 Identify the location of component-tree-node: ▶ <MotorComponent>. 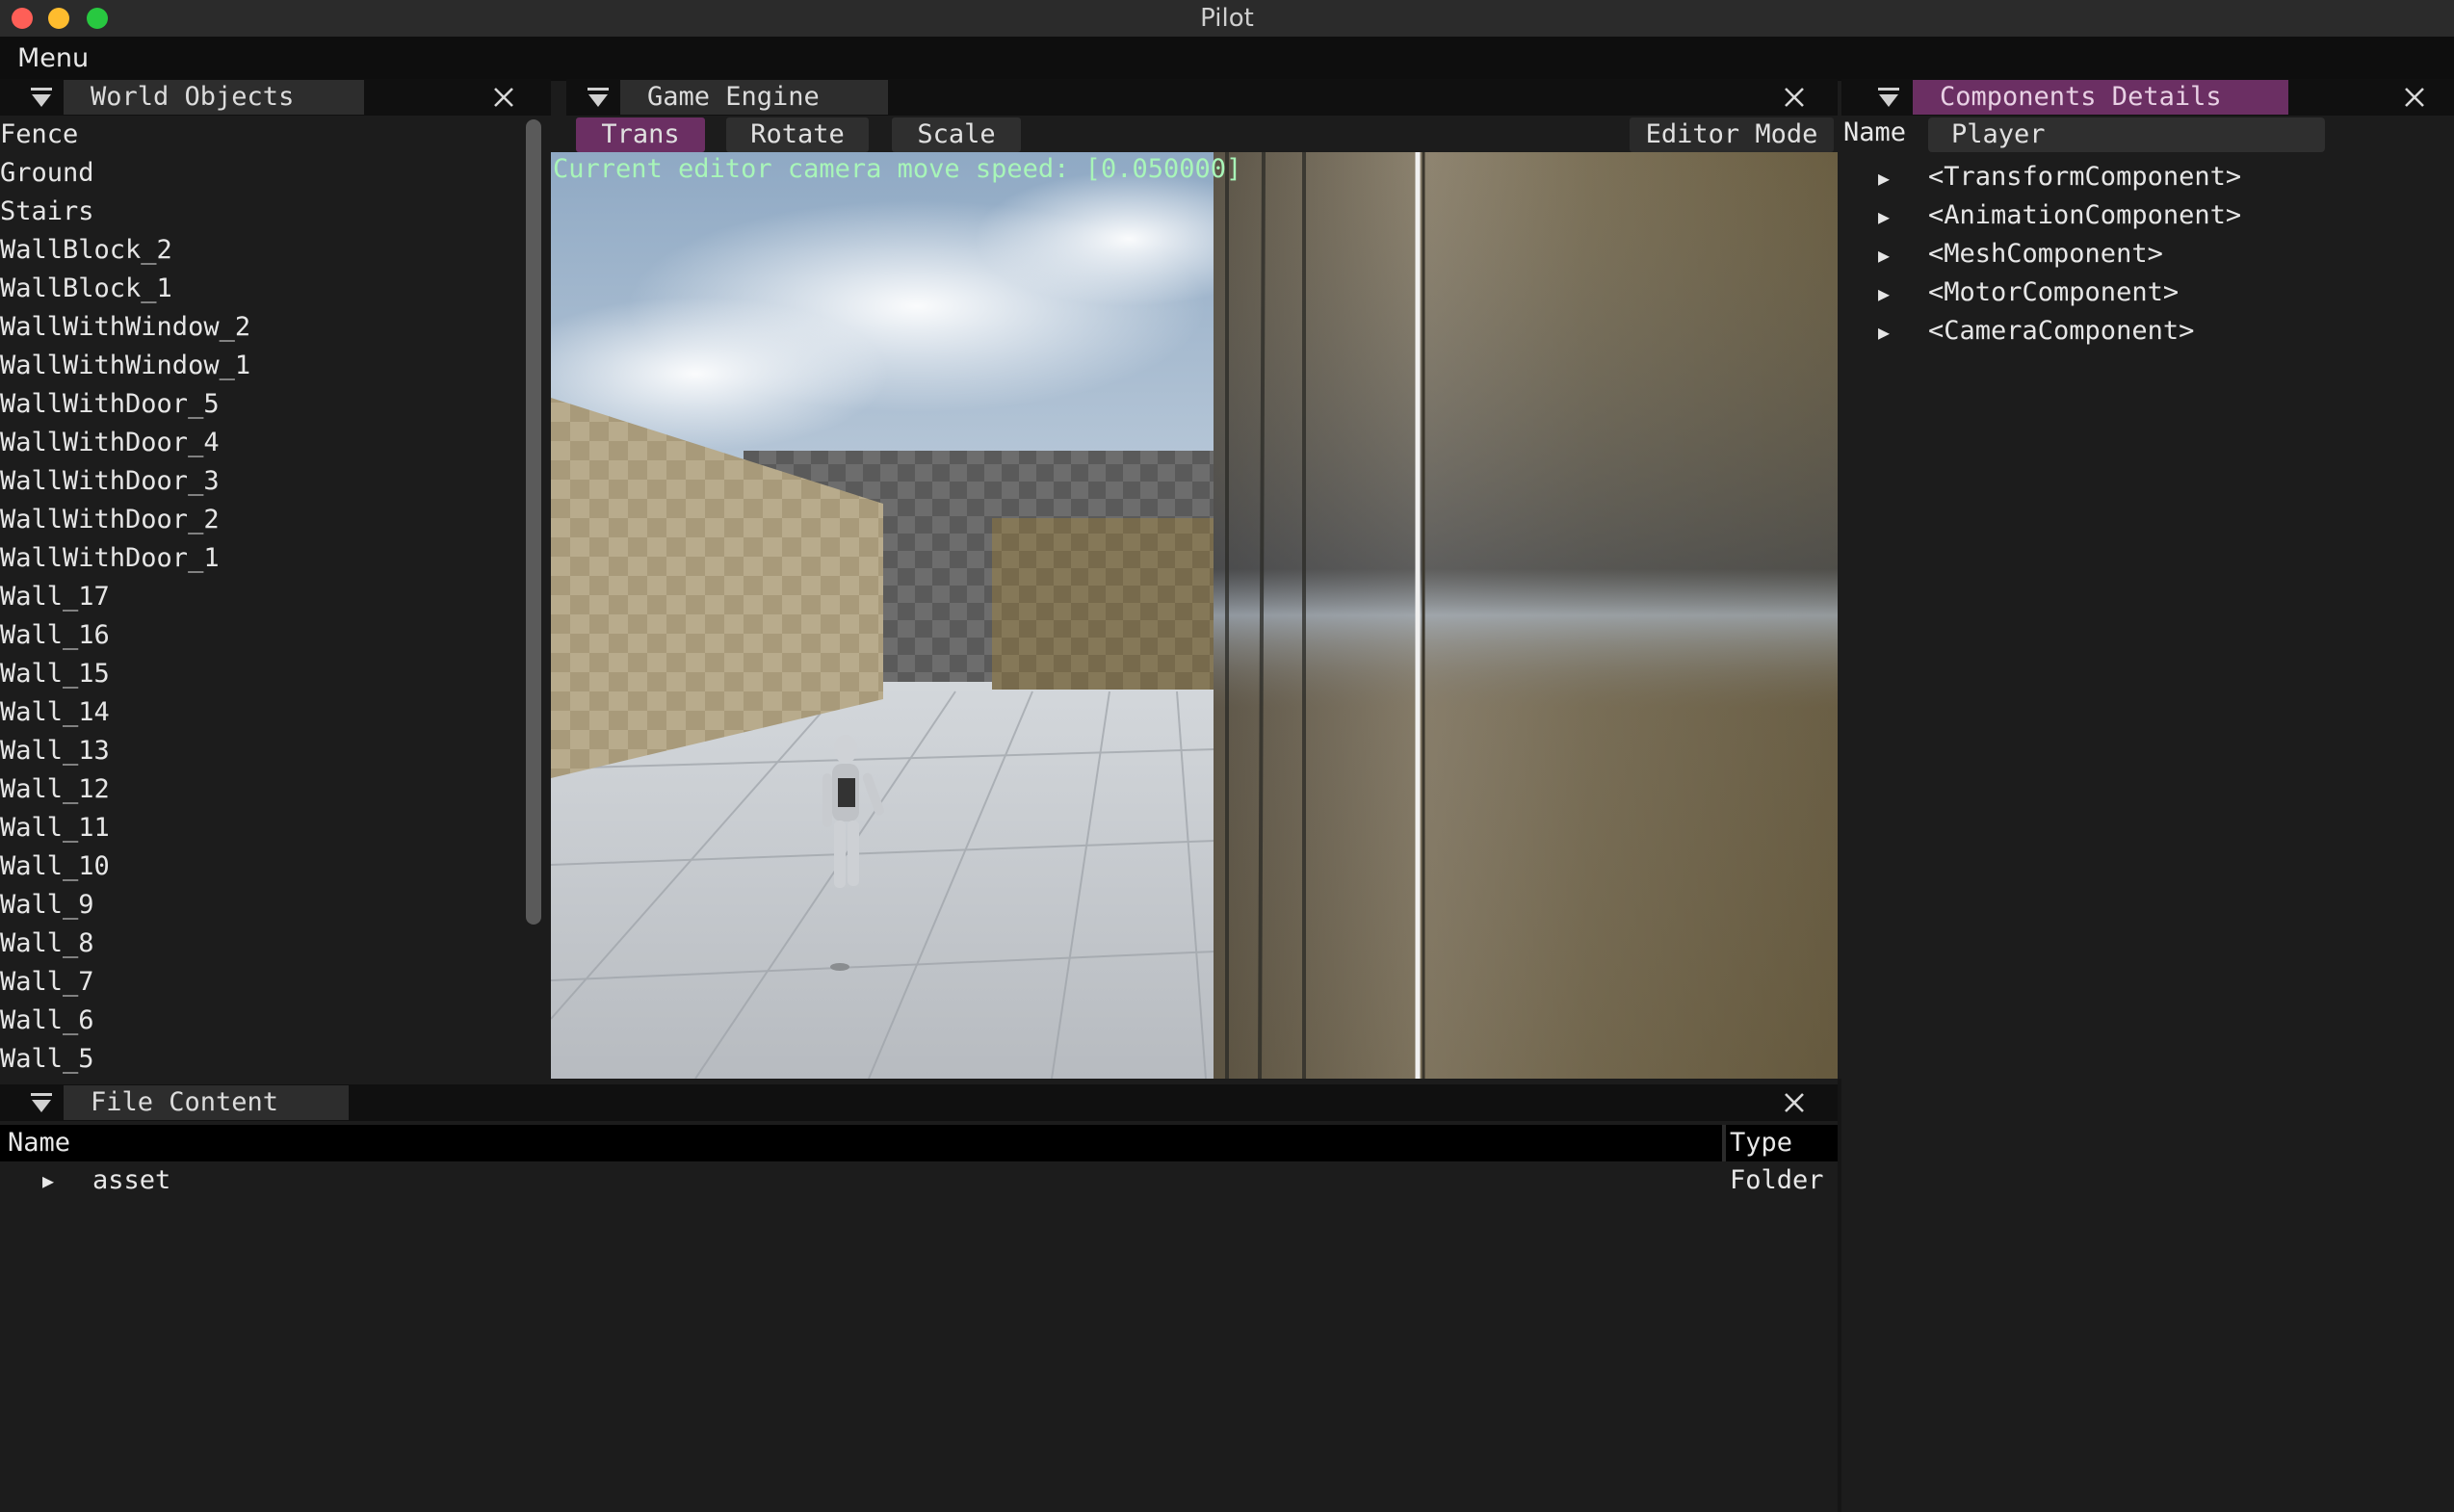
(2028, 293).